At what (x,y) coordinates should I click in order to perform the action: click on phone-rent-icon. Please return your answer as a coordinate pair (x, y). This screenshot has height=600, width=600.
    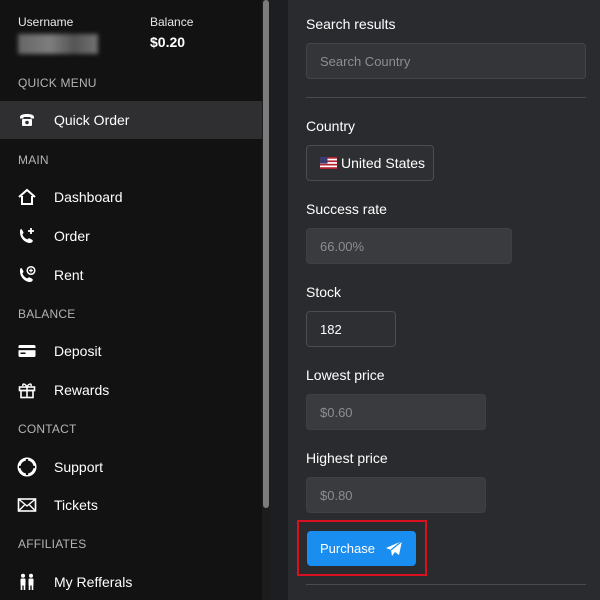
    Looking at the image, I should click on (27, 275).